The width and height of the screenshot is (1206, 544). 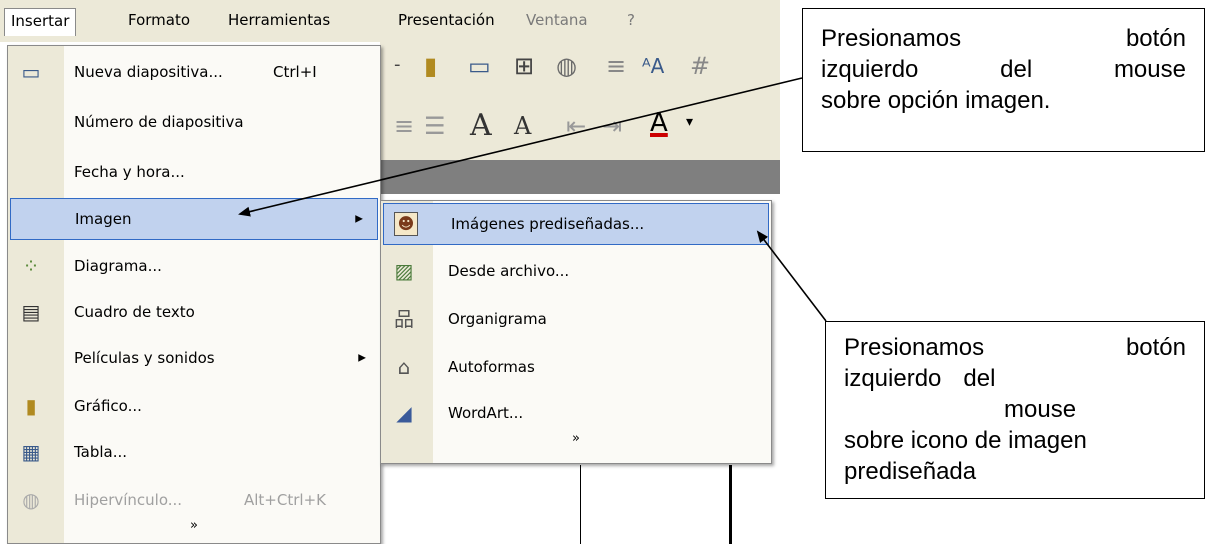 What do you see at coordinates (791, 276) in the screenshot?
I see `arrow-to-clipart` at bounding box center [791, 276].